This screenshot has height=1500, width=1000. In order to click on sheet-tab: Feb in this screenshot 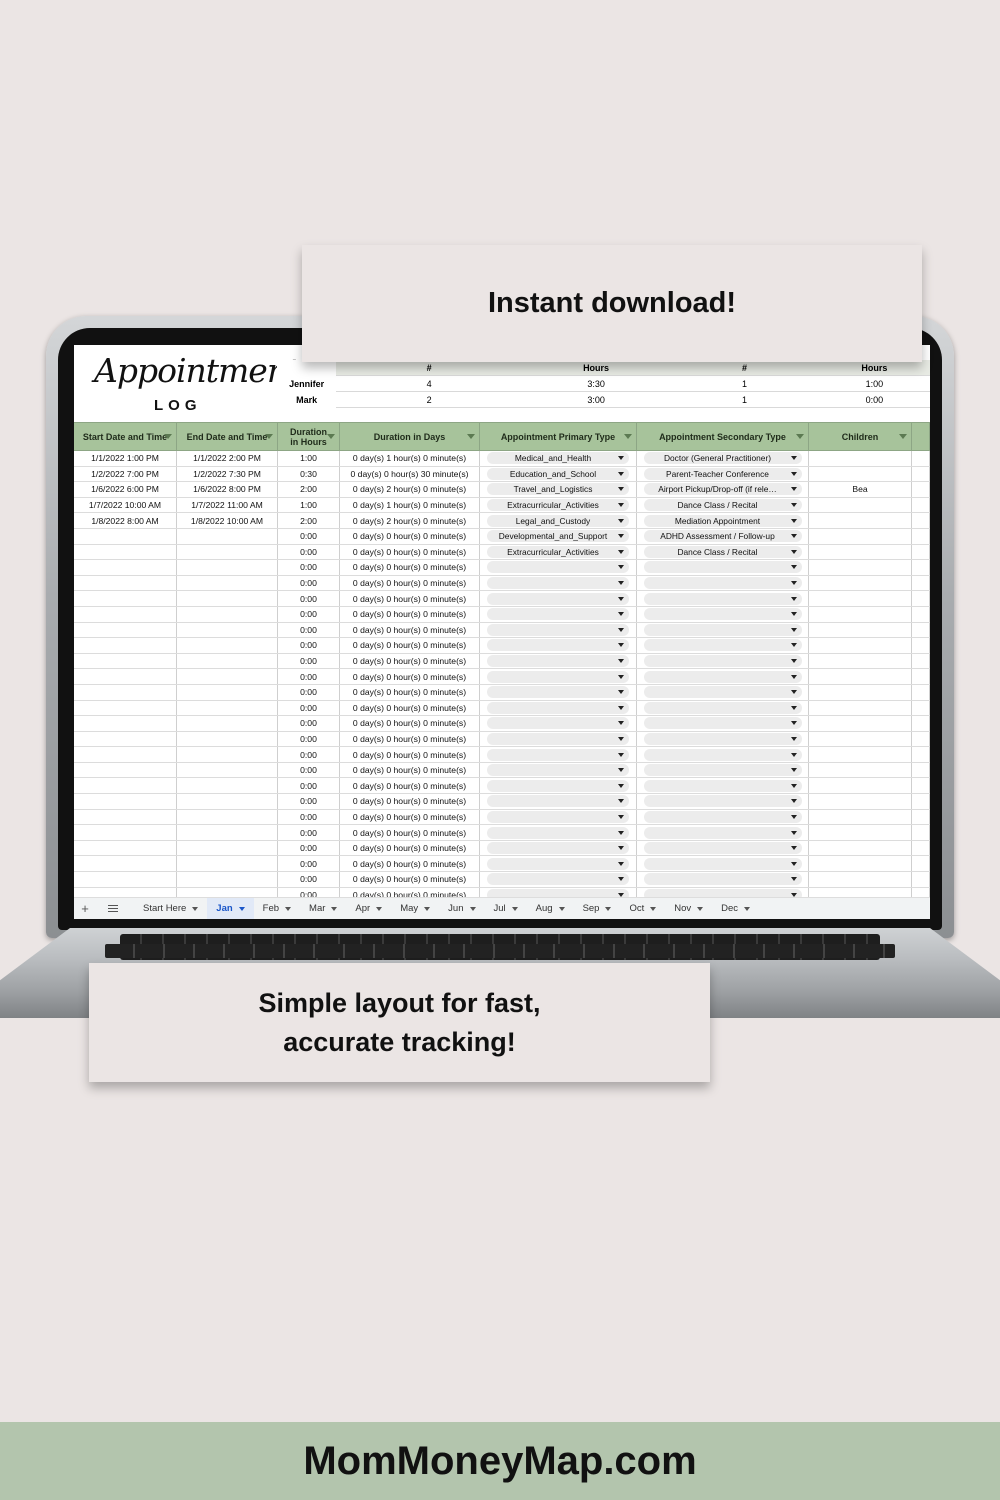, I will do `click(277, 909)`.